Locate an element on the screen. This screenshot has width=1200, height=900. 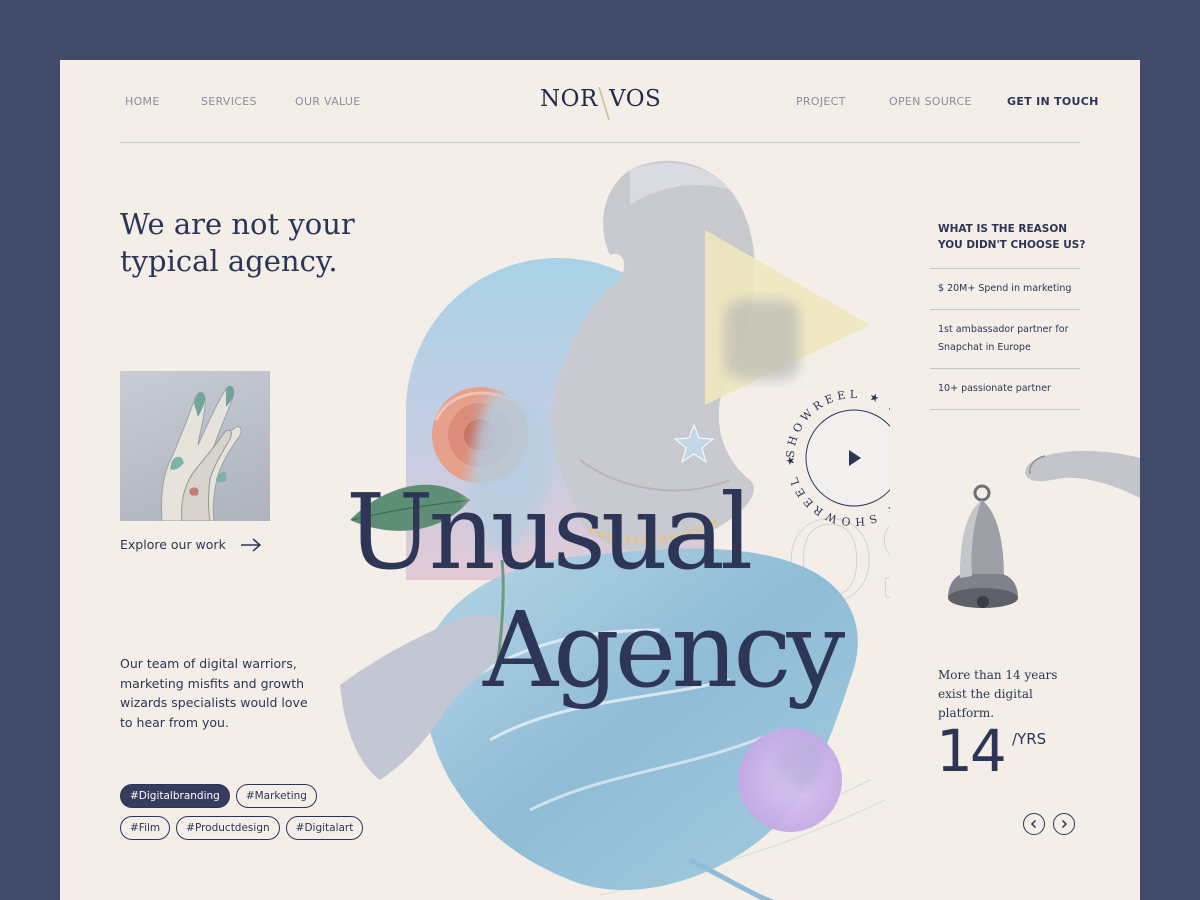
arrow-right-icon is located at coordinates (250, 544).